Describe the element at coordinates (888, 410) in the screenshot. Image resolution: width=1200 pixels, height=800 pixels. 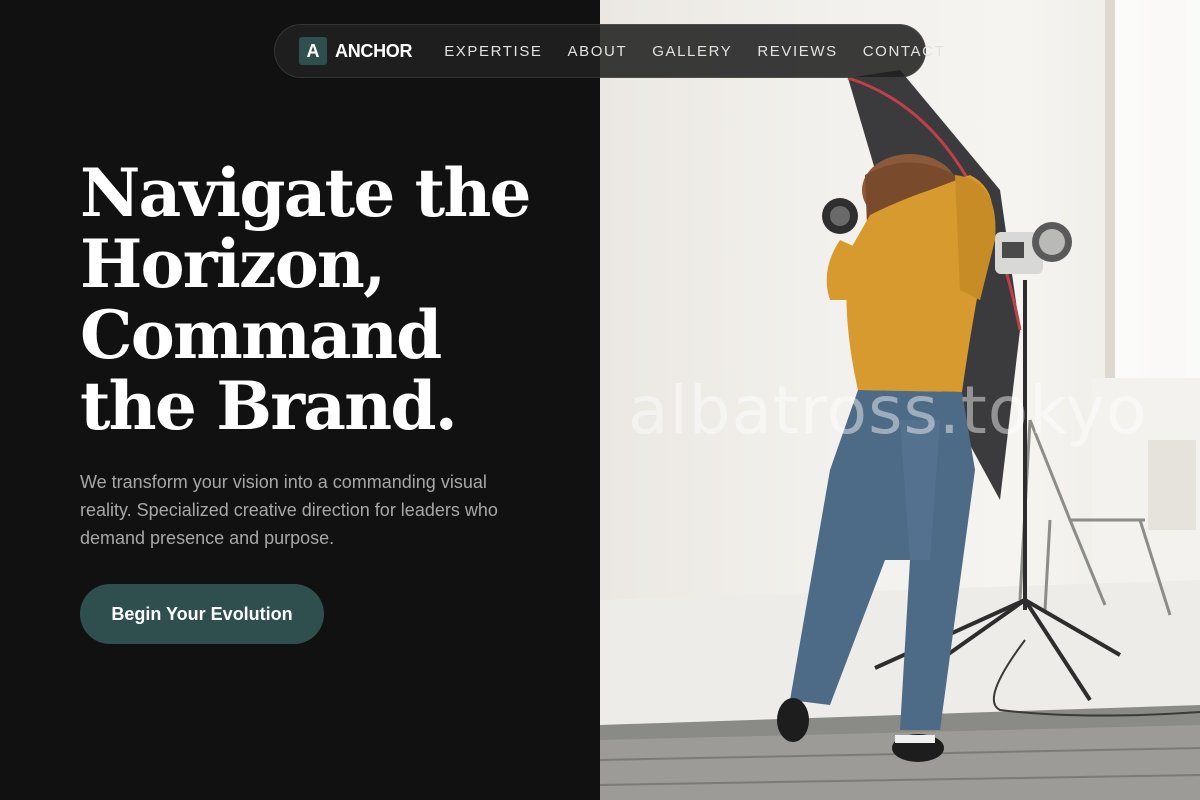
I see `watermark-text: albatross.tokyo` at that location.